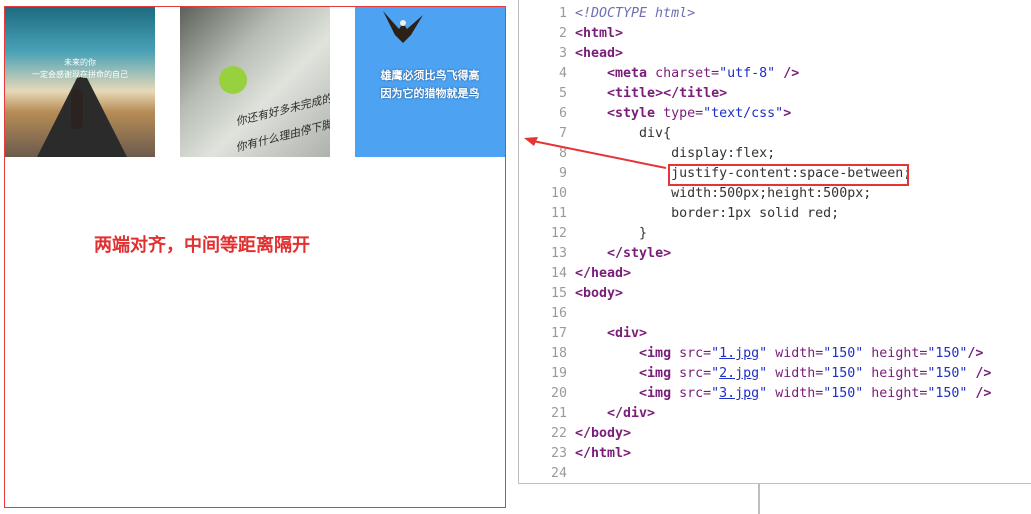  I want to click on line-number: 23, so click(558, 453).